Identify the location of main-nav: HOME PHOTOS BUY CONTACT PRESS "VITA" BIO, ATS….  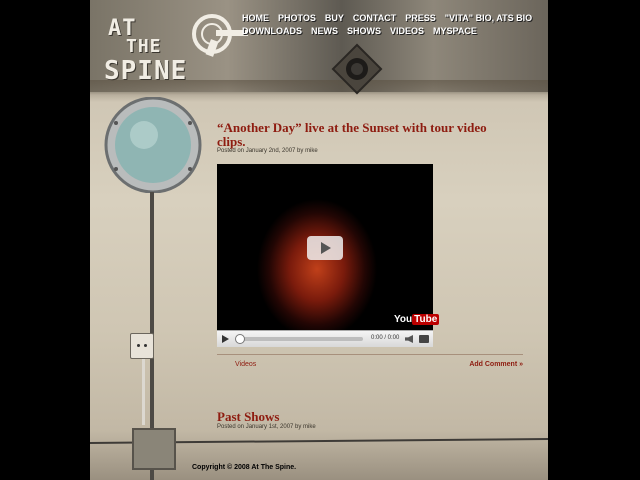
(392, 22).